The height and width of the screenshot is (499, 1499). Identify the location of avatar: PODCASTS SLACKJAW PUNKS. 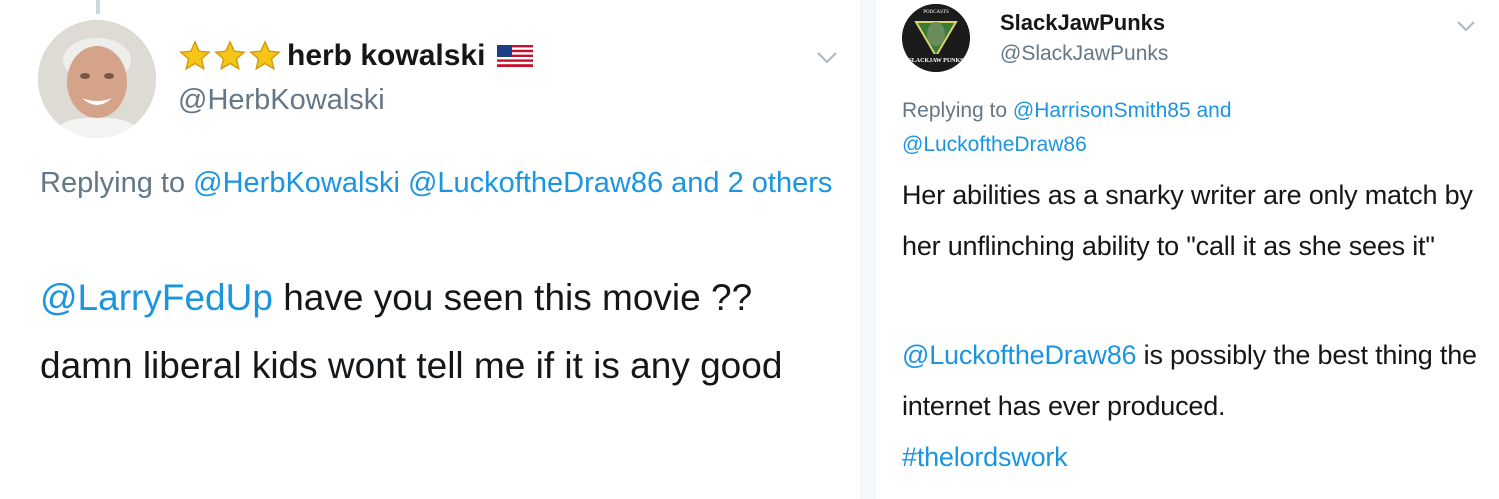
(936, 38).